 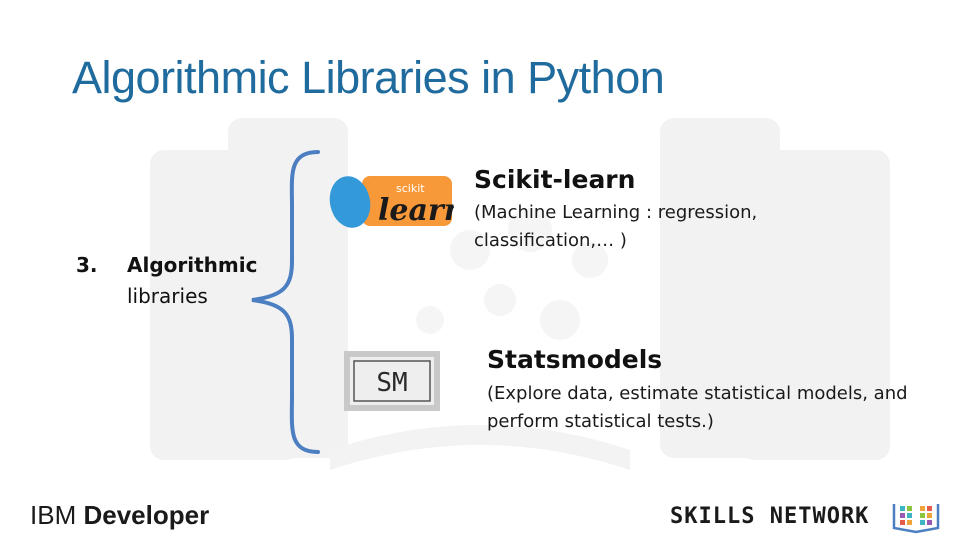 I want to click on scikit-logo-large-text: learn, so click(x=416, y=210).